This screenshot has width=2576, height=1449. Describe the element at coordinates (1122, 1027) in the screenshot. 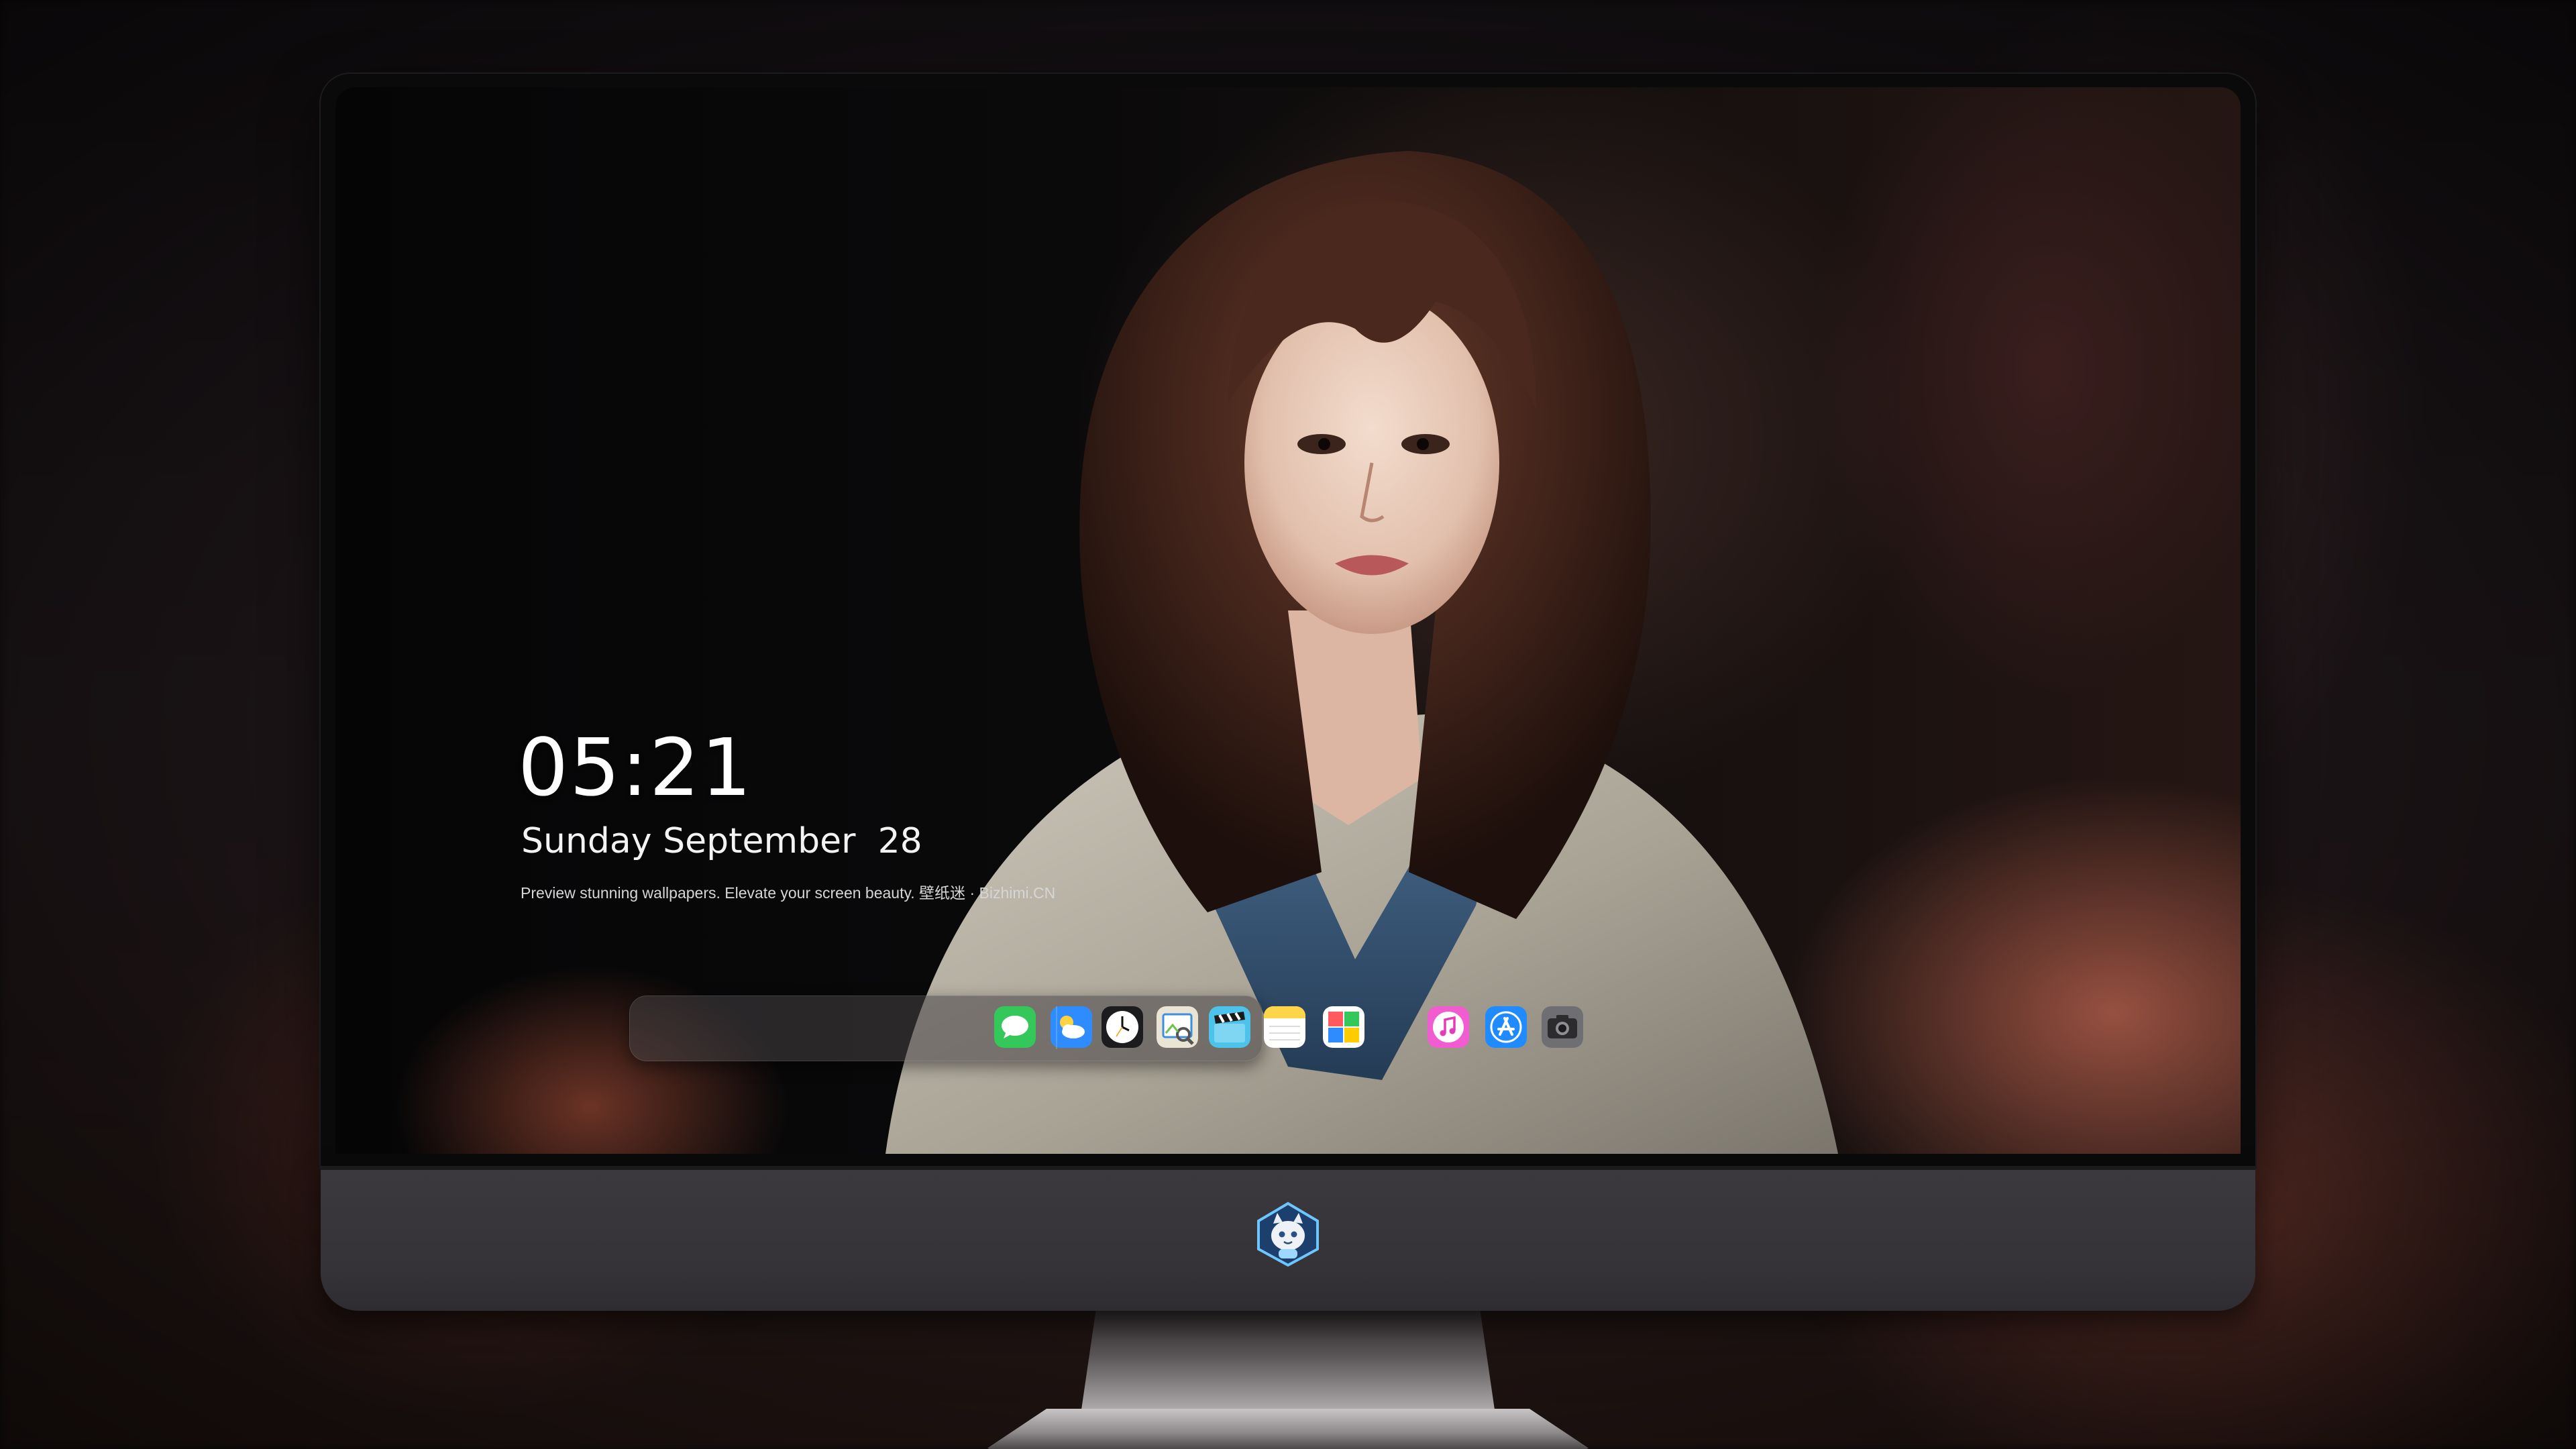

I see `clock-icon` at that location.